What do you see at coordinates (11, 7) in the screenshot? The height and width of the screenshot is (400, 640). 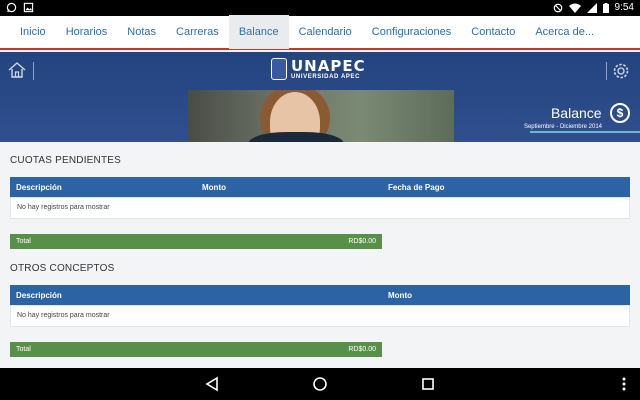 I see `whatsapp-icon` at bounding box center [11, 7].